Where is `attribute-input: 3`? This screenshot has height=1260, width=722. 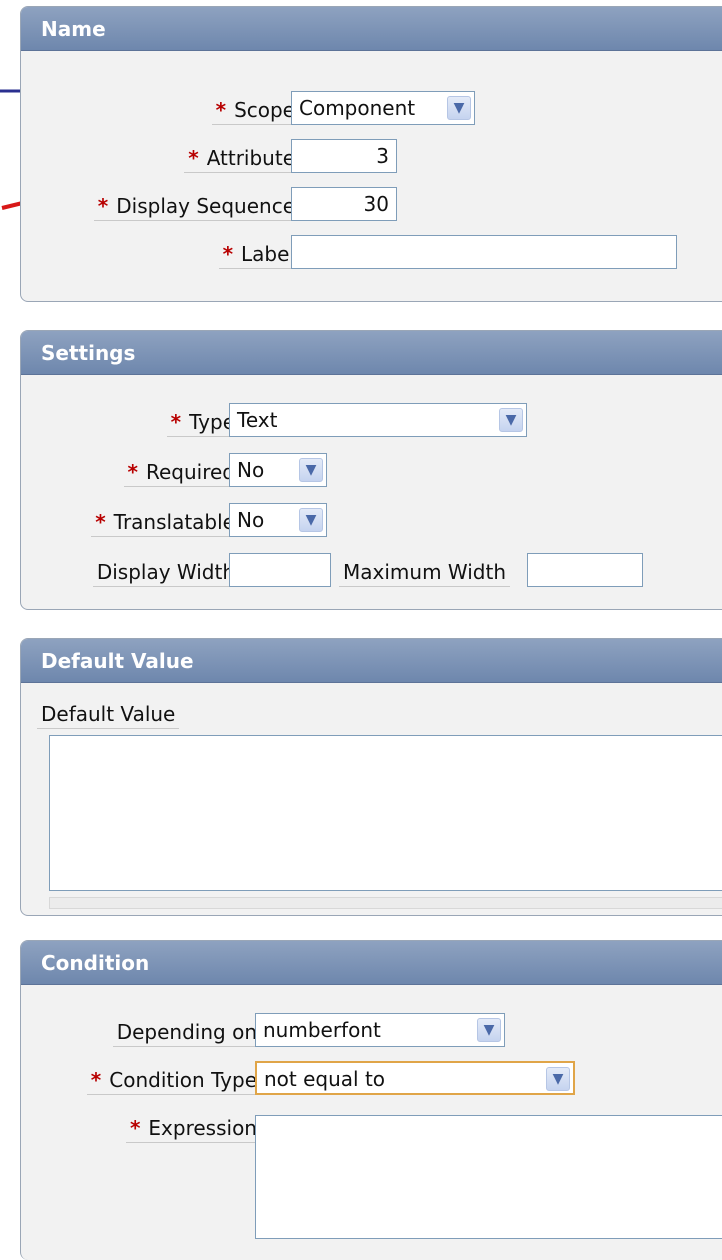
attribute-input: 3 is located at coordinates (344, 156).